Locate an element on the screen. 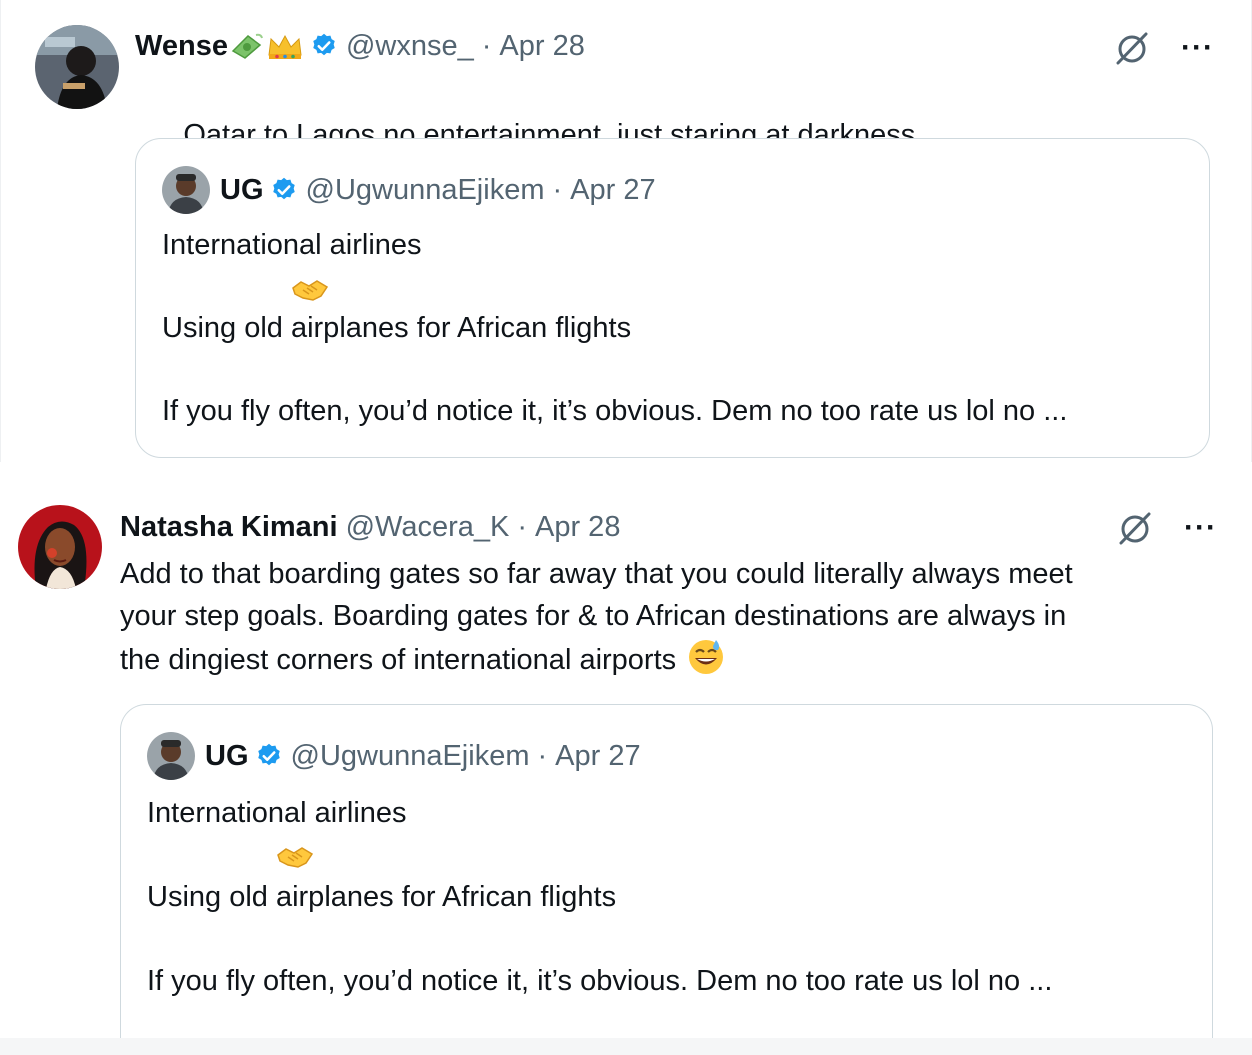 This screenshot has width=1252, height=1055. tweet-header: Wense @wxnse_ · Apr 28 is located at coordinates (360, 46).